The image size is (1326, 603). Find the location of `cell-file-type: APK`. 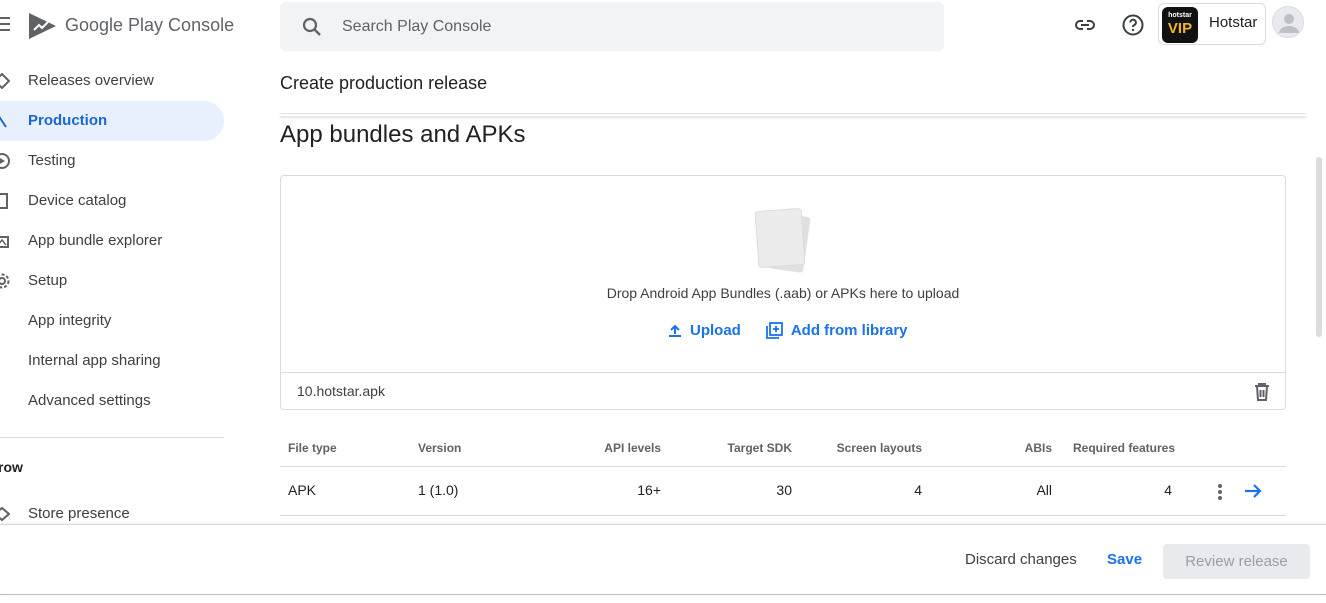

cell-file-type: APK is located at coordinates (302, 490).